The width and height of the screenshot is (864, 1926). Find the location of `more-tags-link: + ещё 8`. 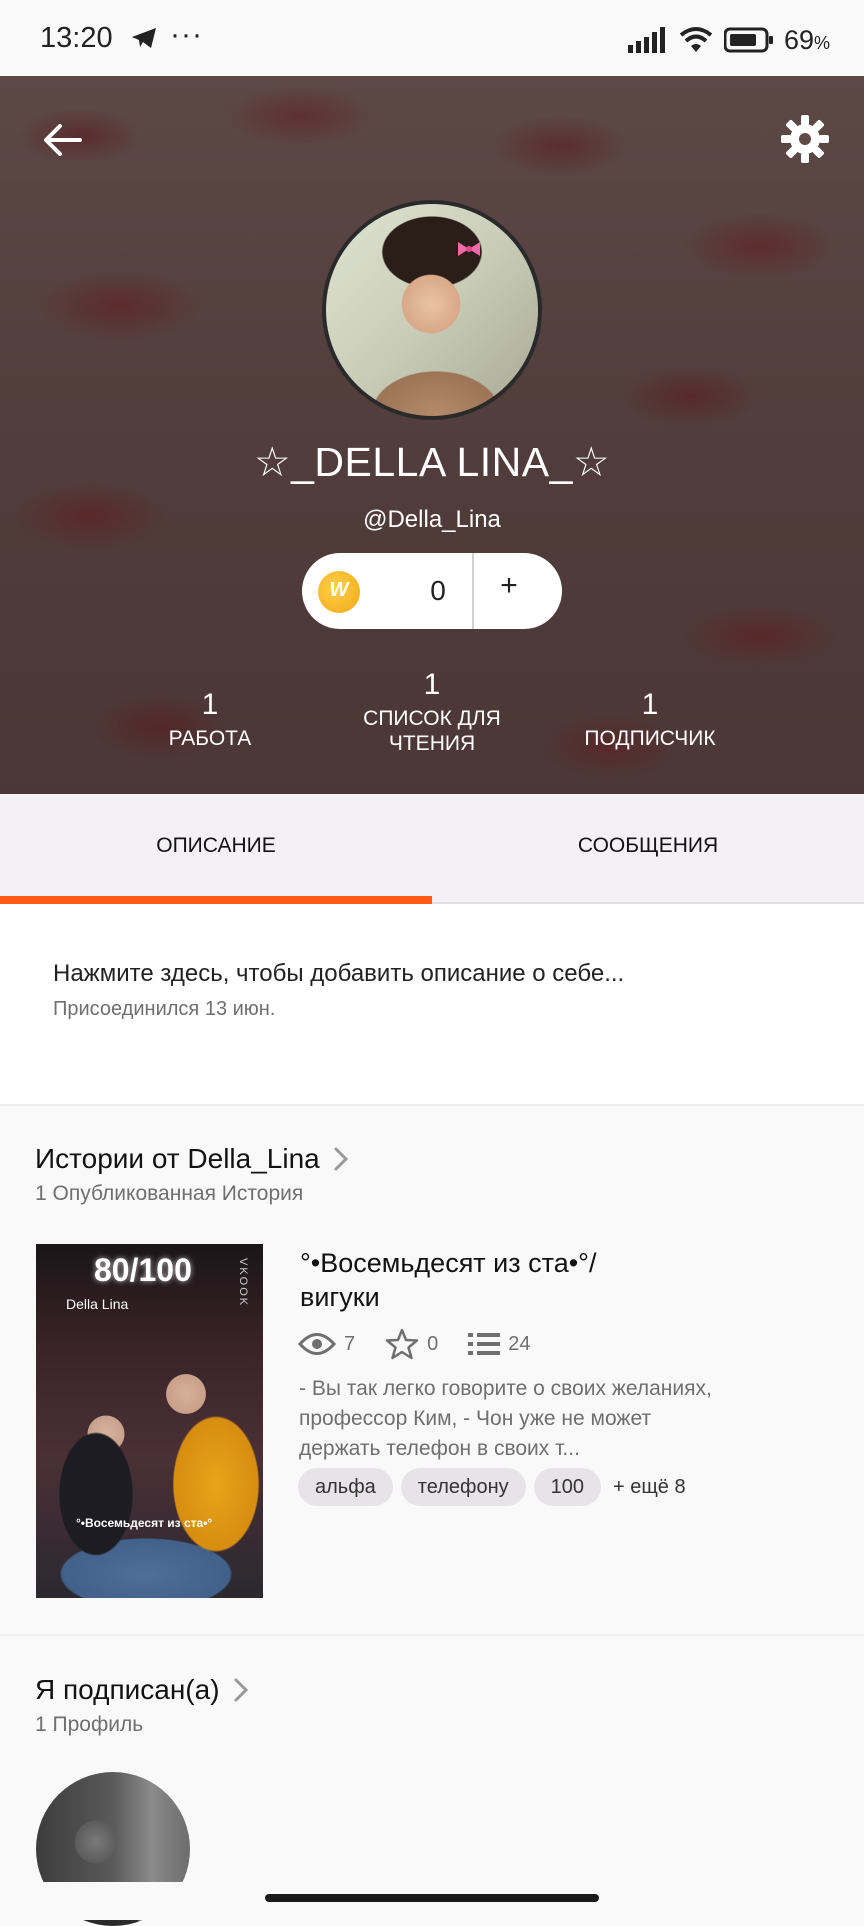

more-tags-link: + ещё 8 is located at coordinates (649, 1487).